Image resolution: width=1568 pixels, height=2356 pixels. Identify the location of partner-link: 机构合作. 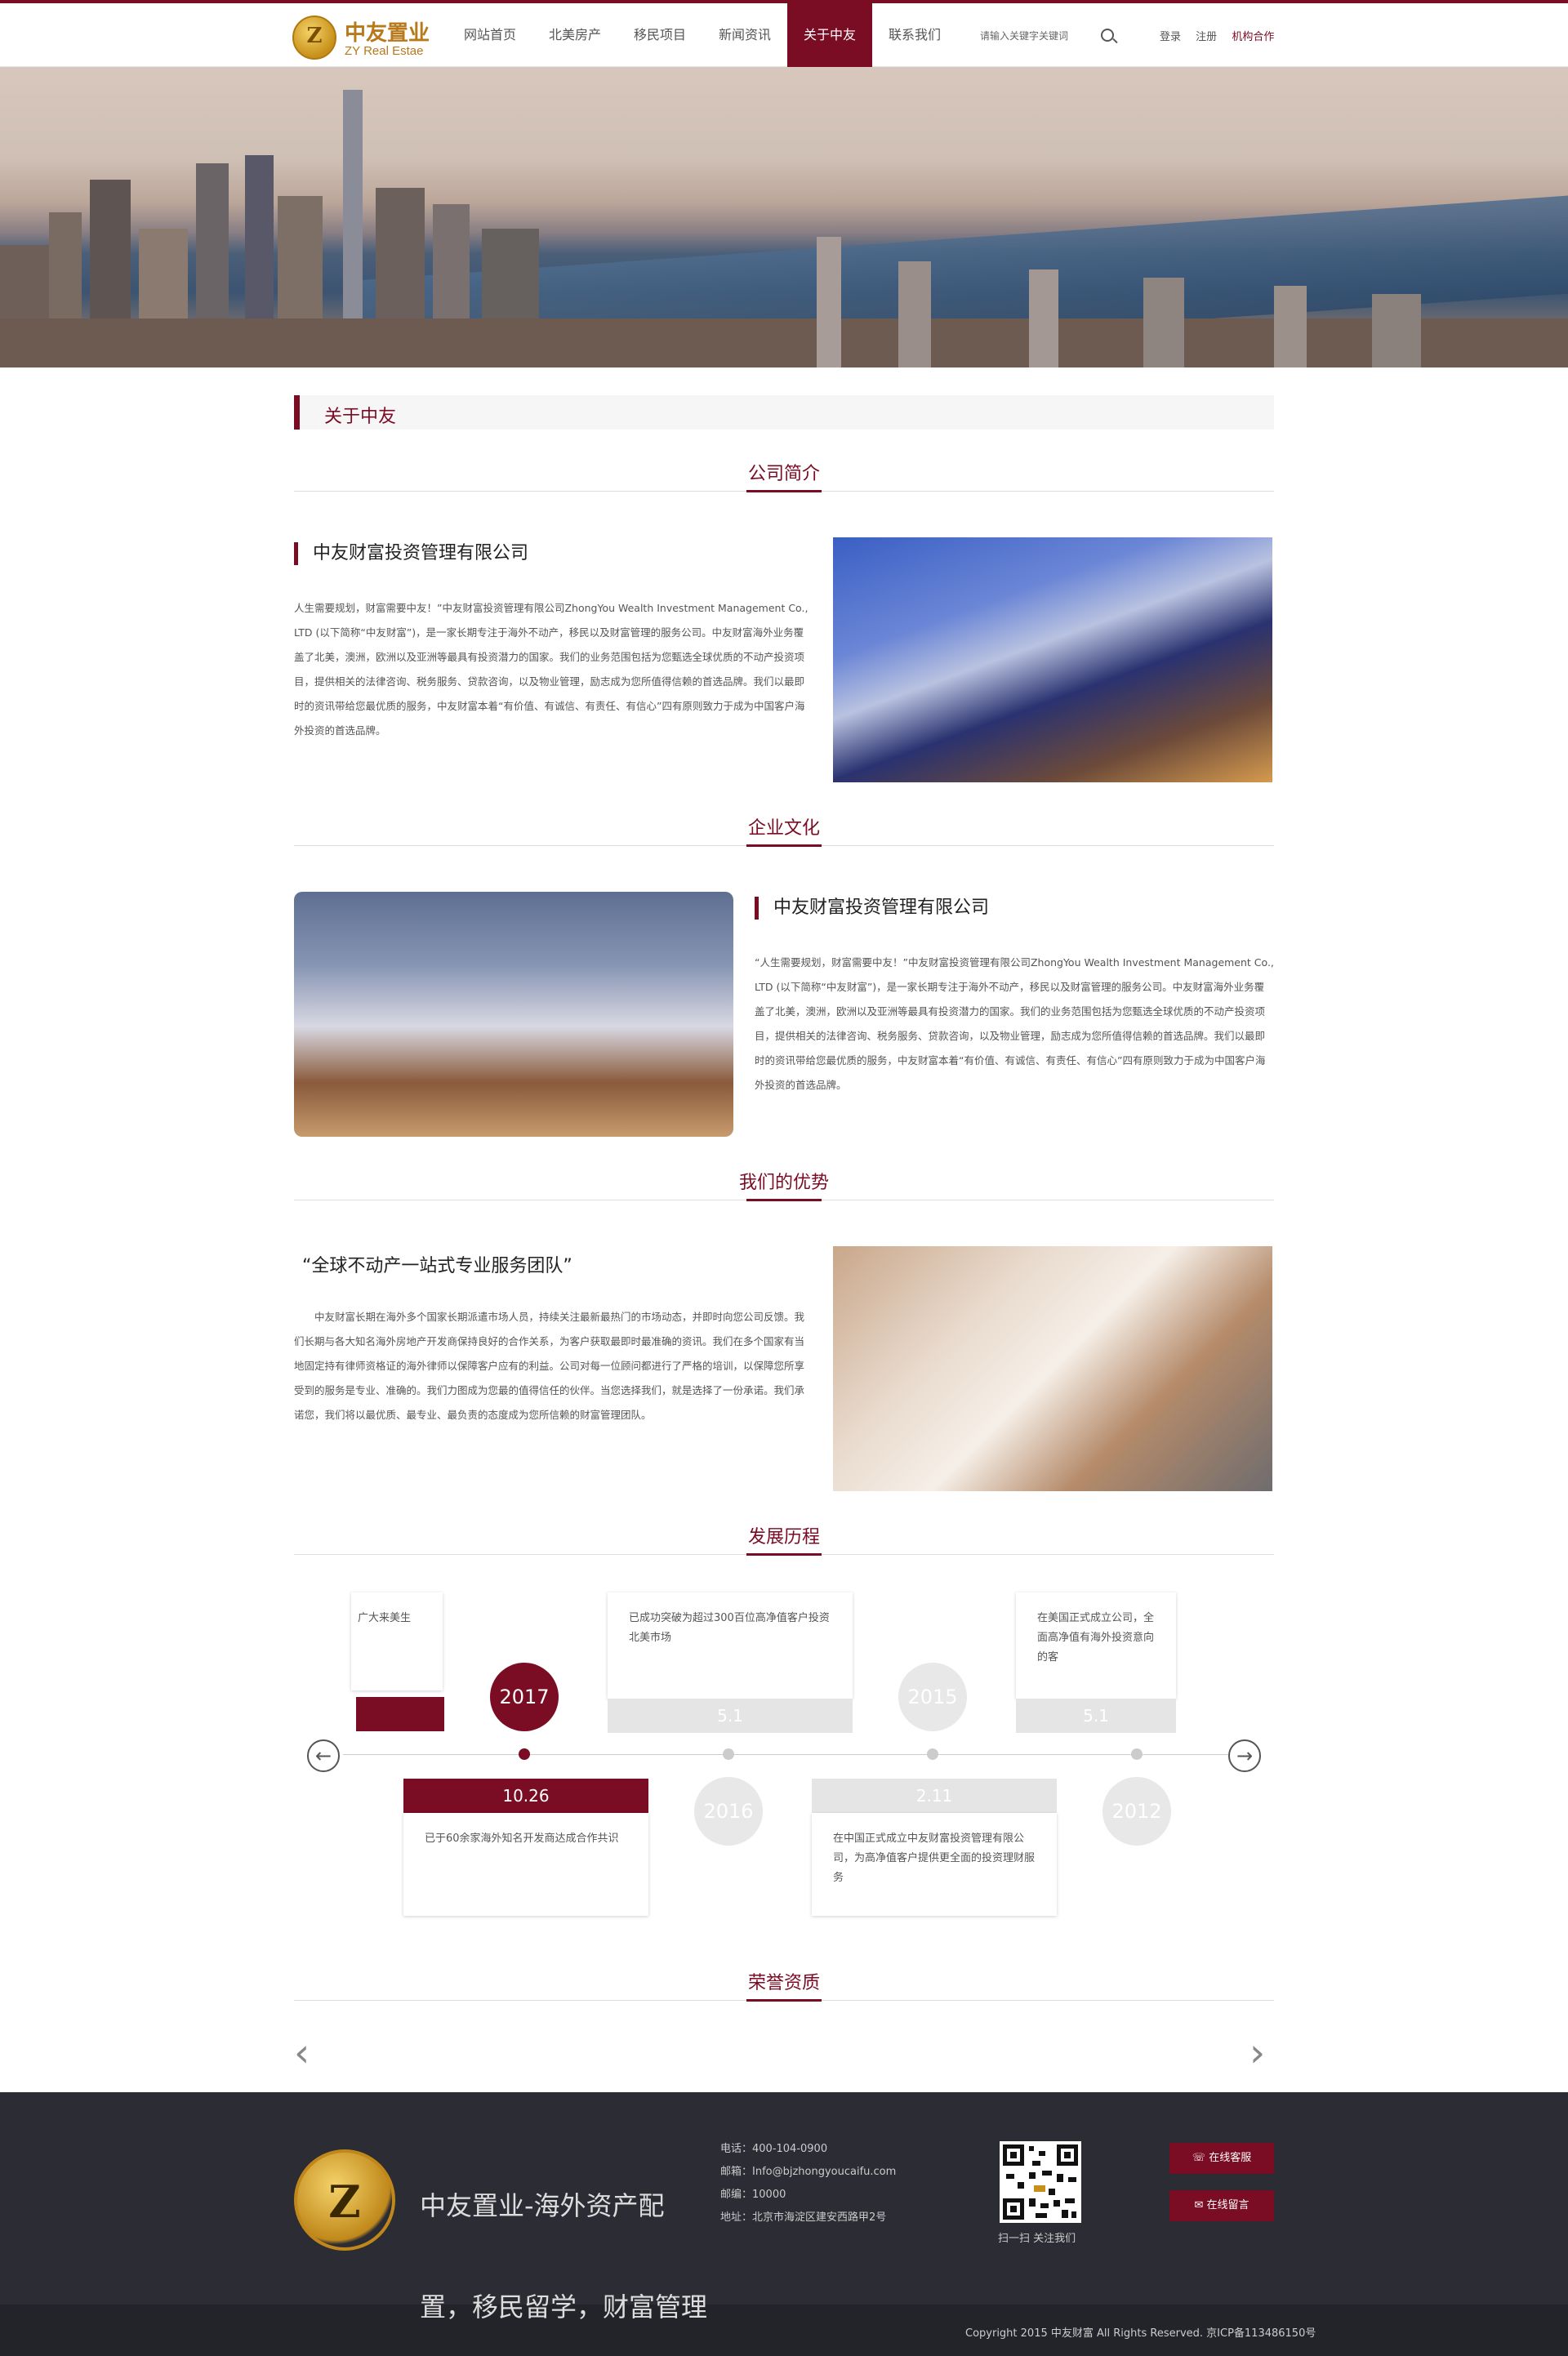
(1253, 37).